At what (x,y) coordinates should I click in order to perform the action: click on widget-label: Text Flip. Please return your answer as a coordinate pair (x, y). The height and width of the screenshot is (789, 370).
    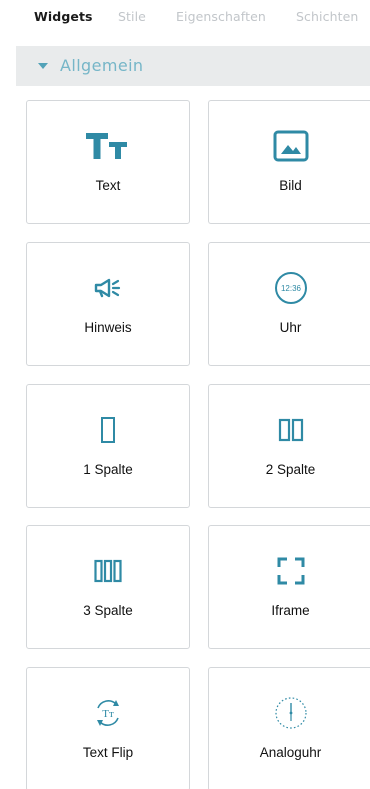
    Looking at the image, I should click on (108, 752).